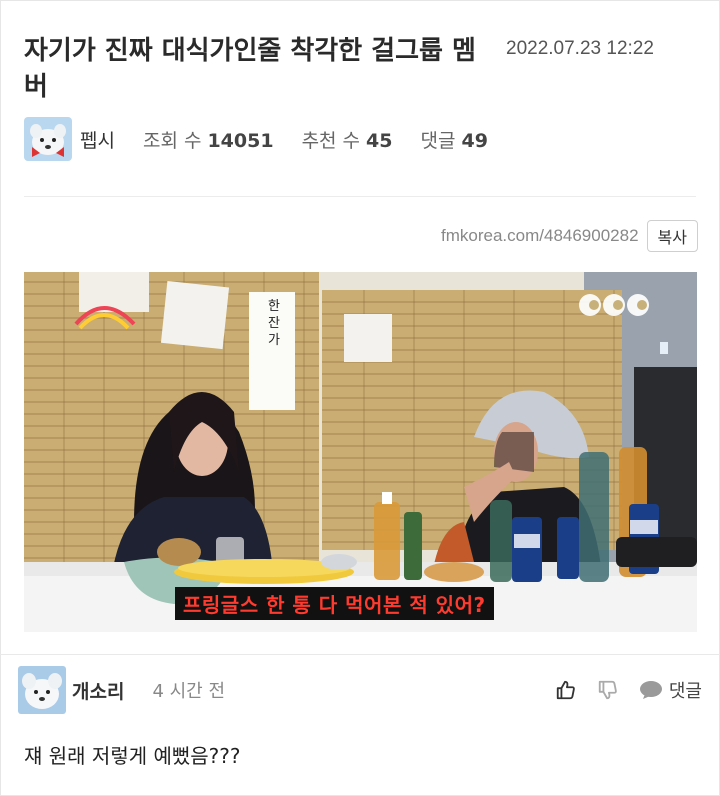 Image resolution: width=720 pixels, height=796 pixels. I want to click on post-title: 자기가 진짜 대식가인줄 착각한 걸그룹 멤버, so click(250, 69).